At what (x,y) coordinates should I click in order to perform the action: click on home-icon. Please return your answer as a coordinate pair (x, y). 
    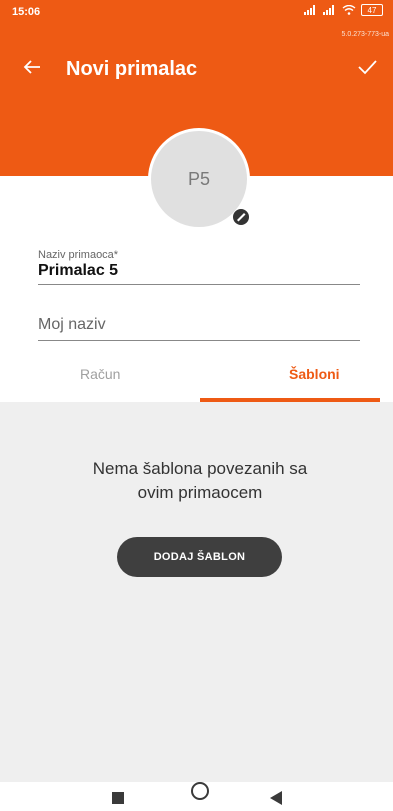
    Looking at the image, I should click on (200, 791).